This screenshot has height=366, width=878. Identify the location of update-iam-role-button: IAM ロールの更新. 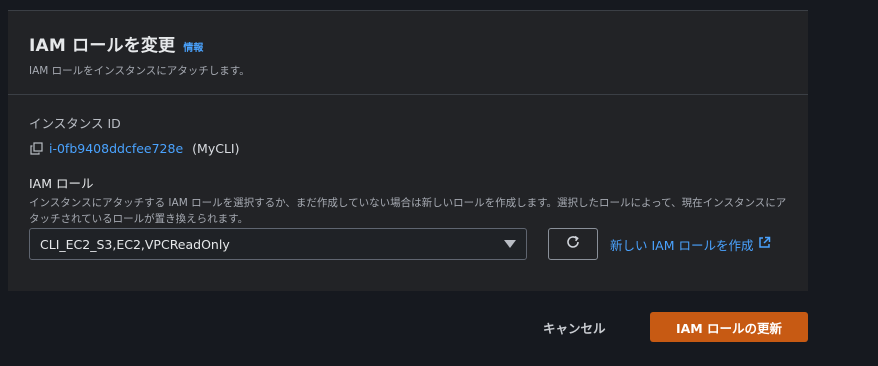
(729, 327).